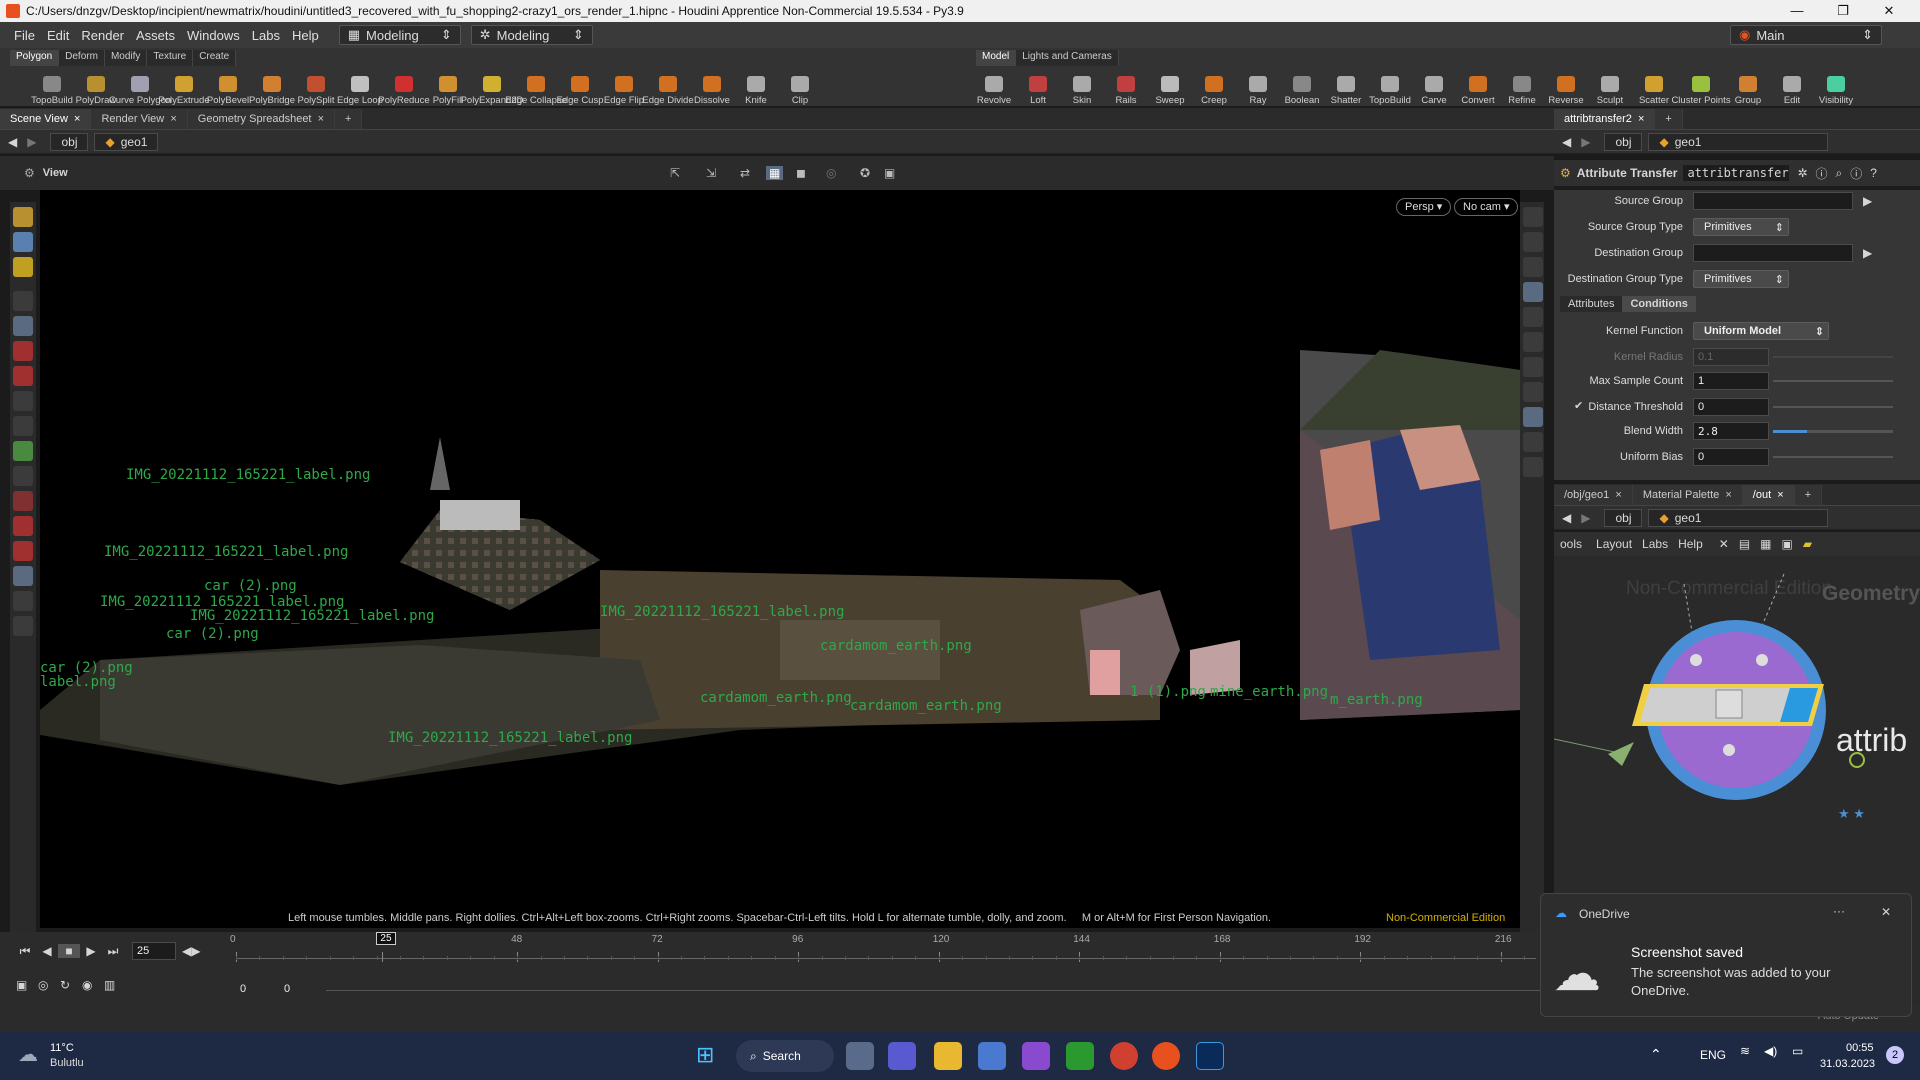 The width and height of the screenshot is (1920, 1080). What do you see at coordinates (1744, 544) in the screenshot?
I see `list-view-icon: ▤` at bounding box center [1744, 544].